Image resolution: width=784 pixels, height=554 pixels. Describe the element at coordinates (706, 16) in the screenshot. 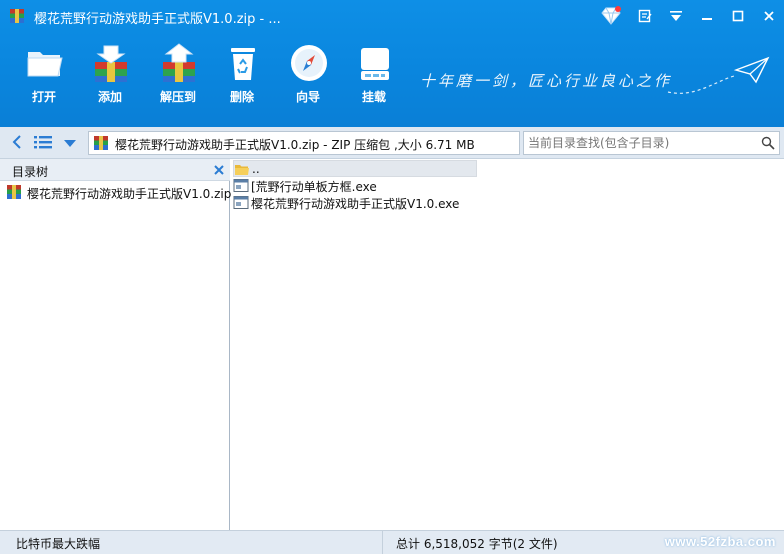

I see `minimize-button` at that location.